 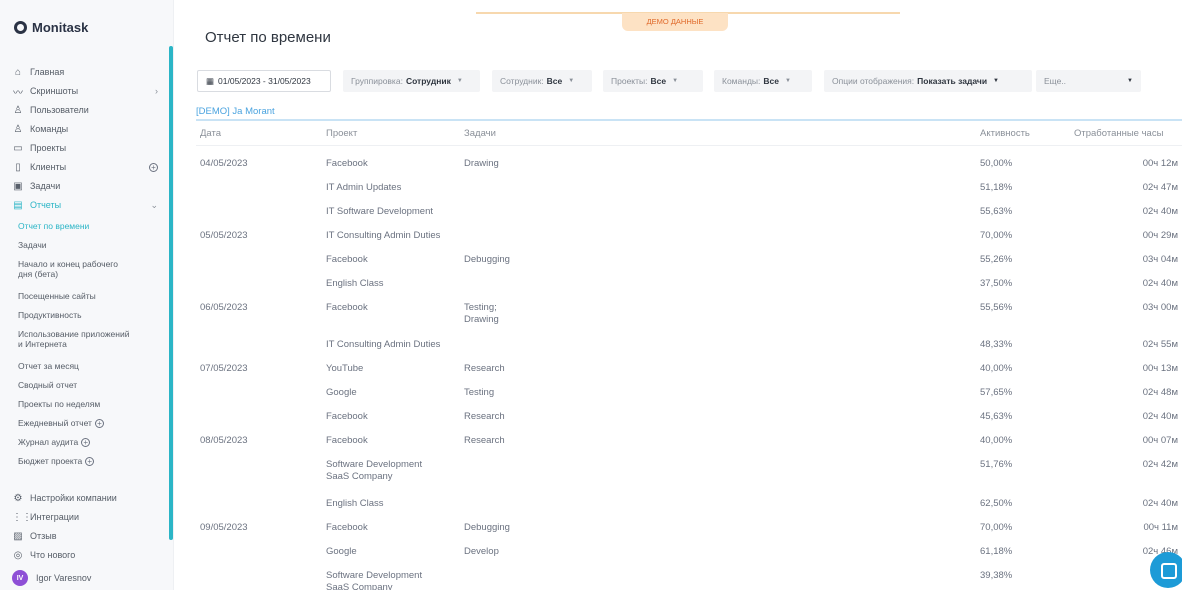 What do you see at coordinates (87, 129) in the screenshot?
I see `sidebar-item-teams: ♙ Команды` at bounding box center [87, 129].